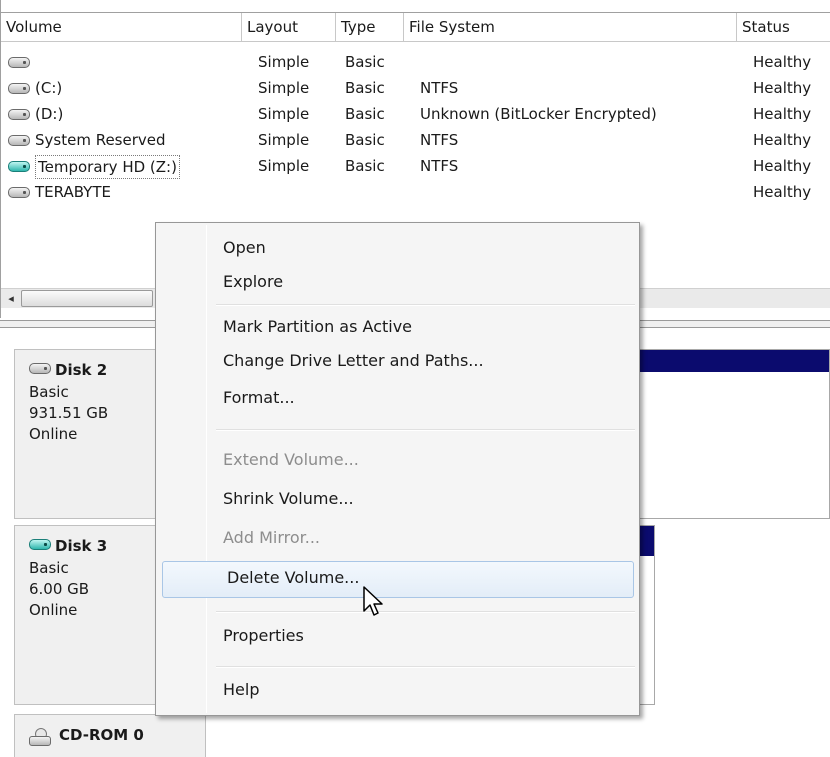 The height and width of the screenshot is (757, 830). What do you see at coordinates (73, 192) in the screenshot?
I see `volume-name: TERABYTE` at bounding box center [73, 192].